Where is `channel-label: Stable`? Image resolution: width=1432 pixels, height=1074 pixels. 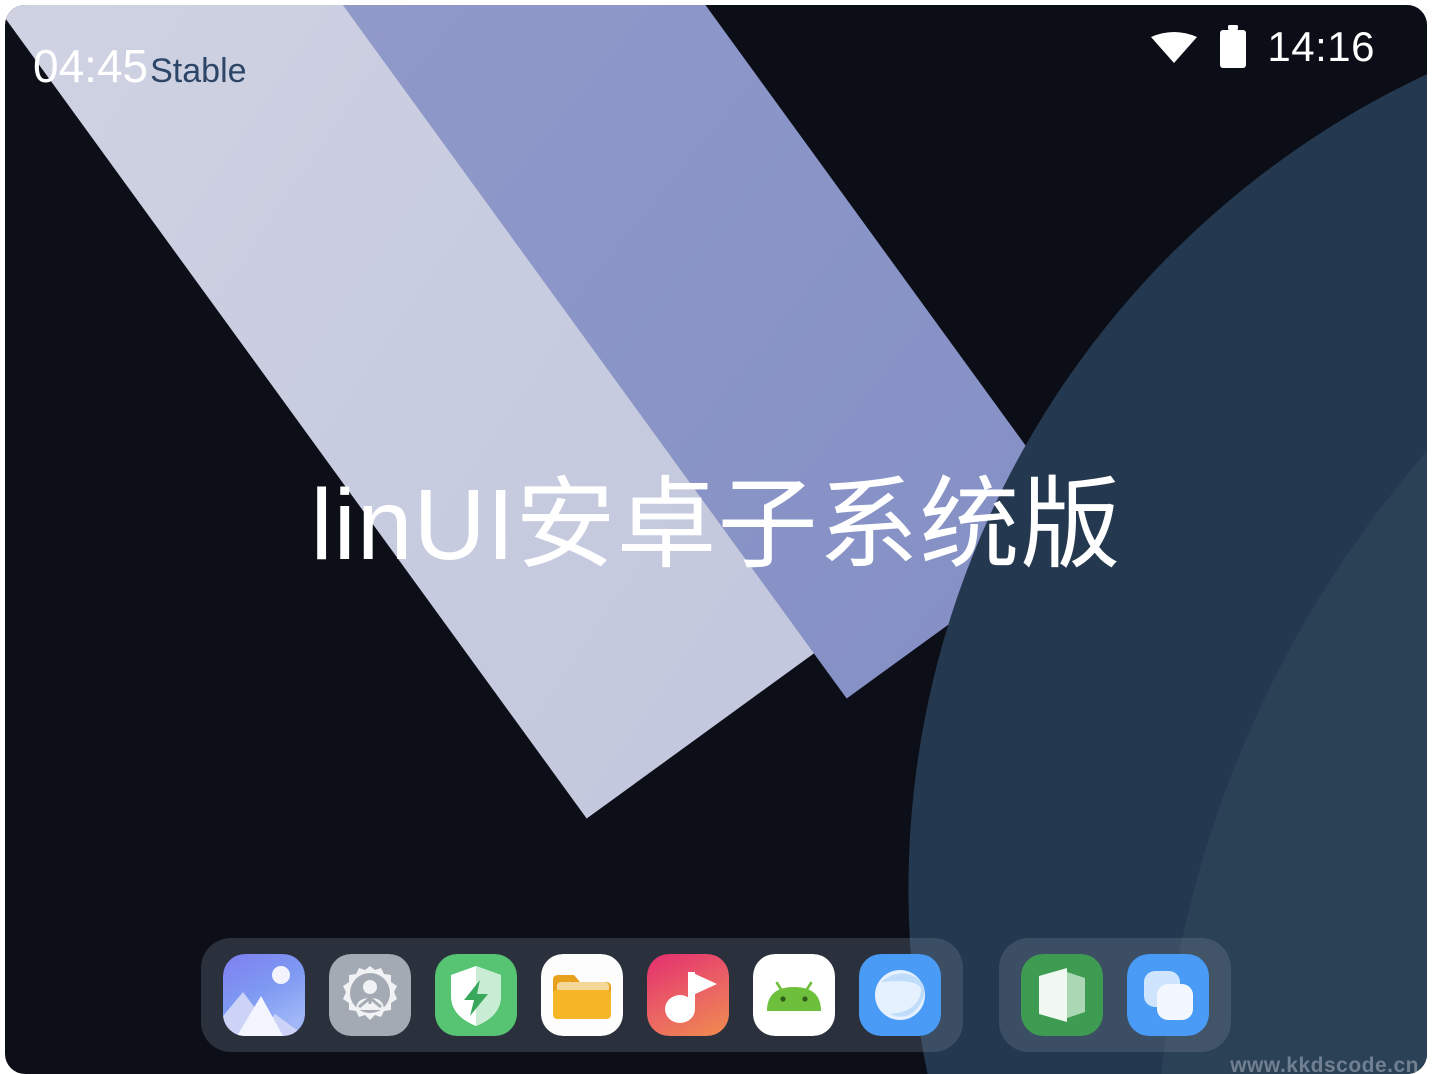
channel-label: Stable is located at coordinates (198, 71).